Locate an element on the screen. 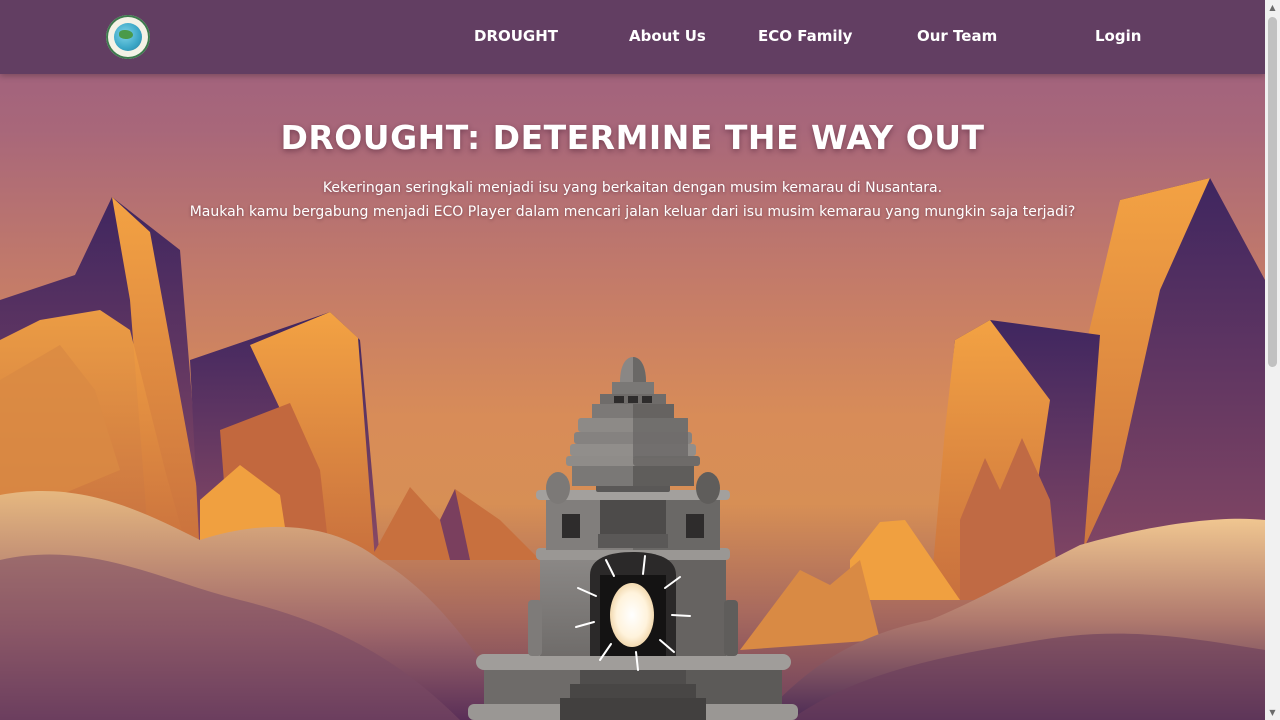 The image size is (1280, 720). nav-our-team: Our Team is located at coordinates (957, 36).